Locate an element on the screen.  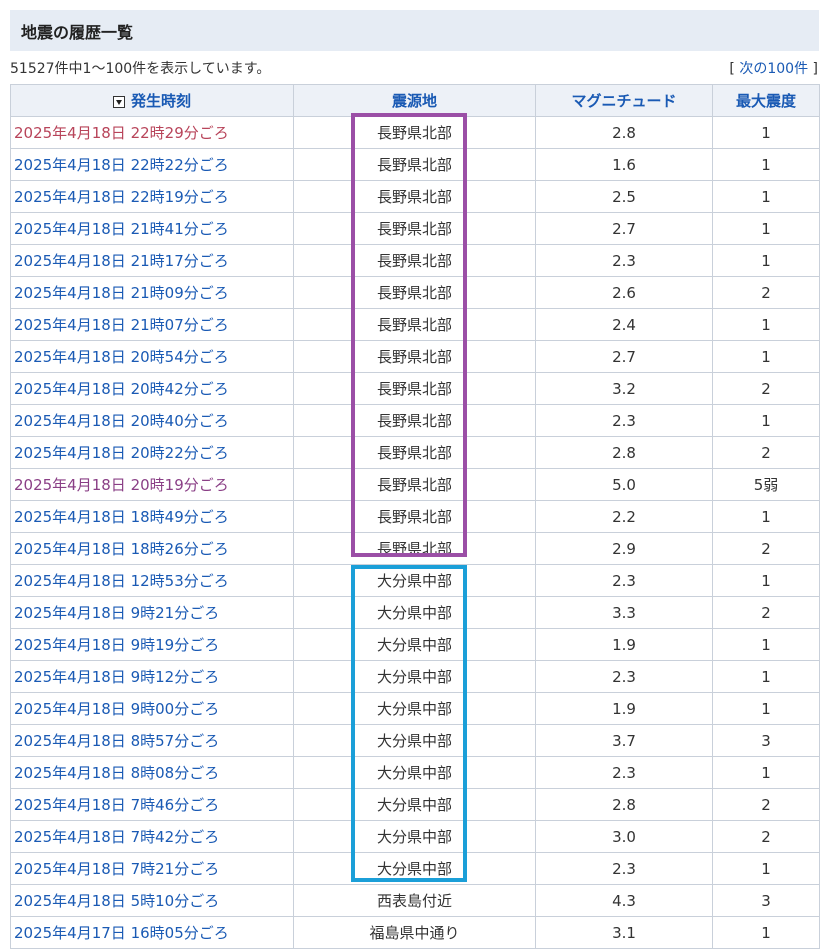
column-header-time: 発生時刻 is located at coordinates (152, 100).